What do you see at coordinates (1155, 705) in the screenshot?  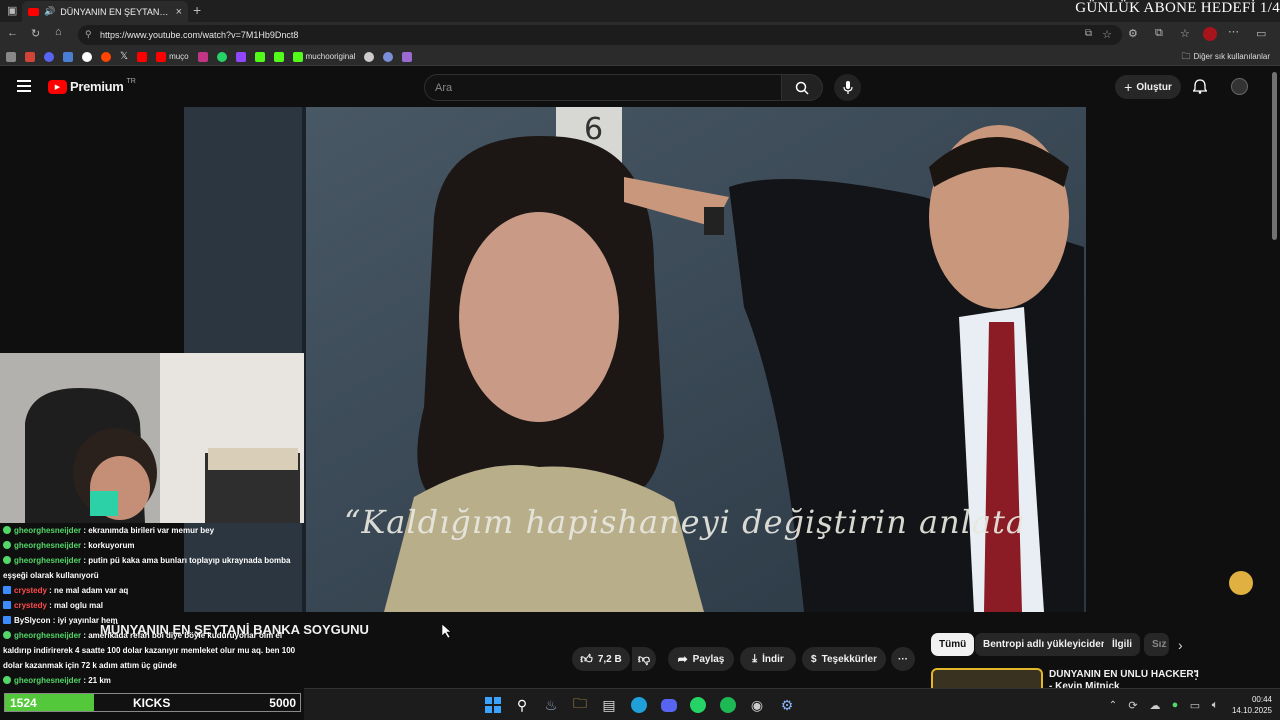 I see `tray-app-icon: ☁` at bounding box center [1155, 705].